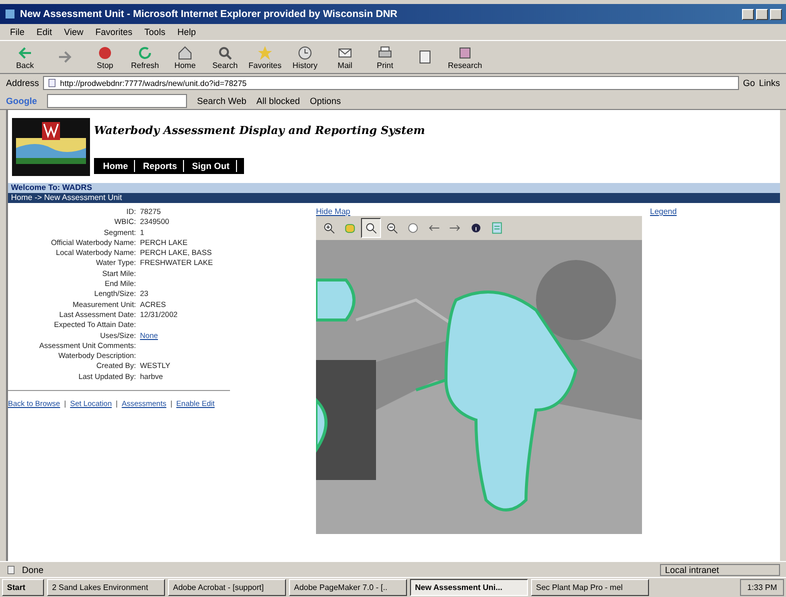 This screenshot has height=597, width=786. I want to click on history-button: History, so click(305, 57).